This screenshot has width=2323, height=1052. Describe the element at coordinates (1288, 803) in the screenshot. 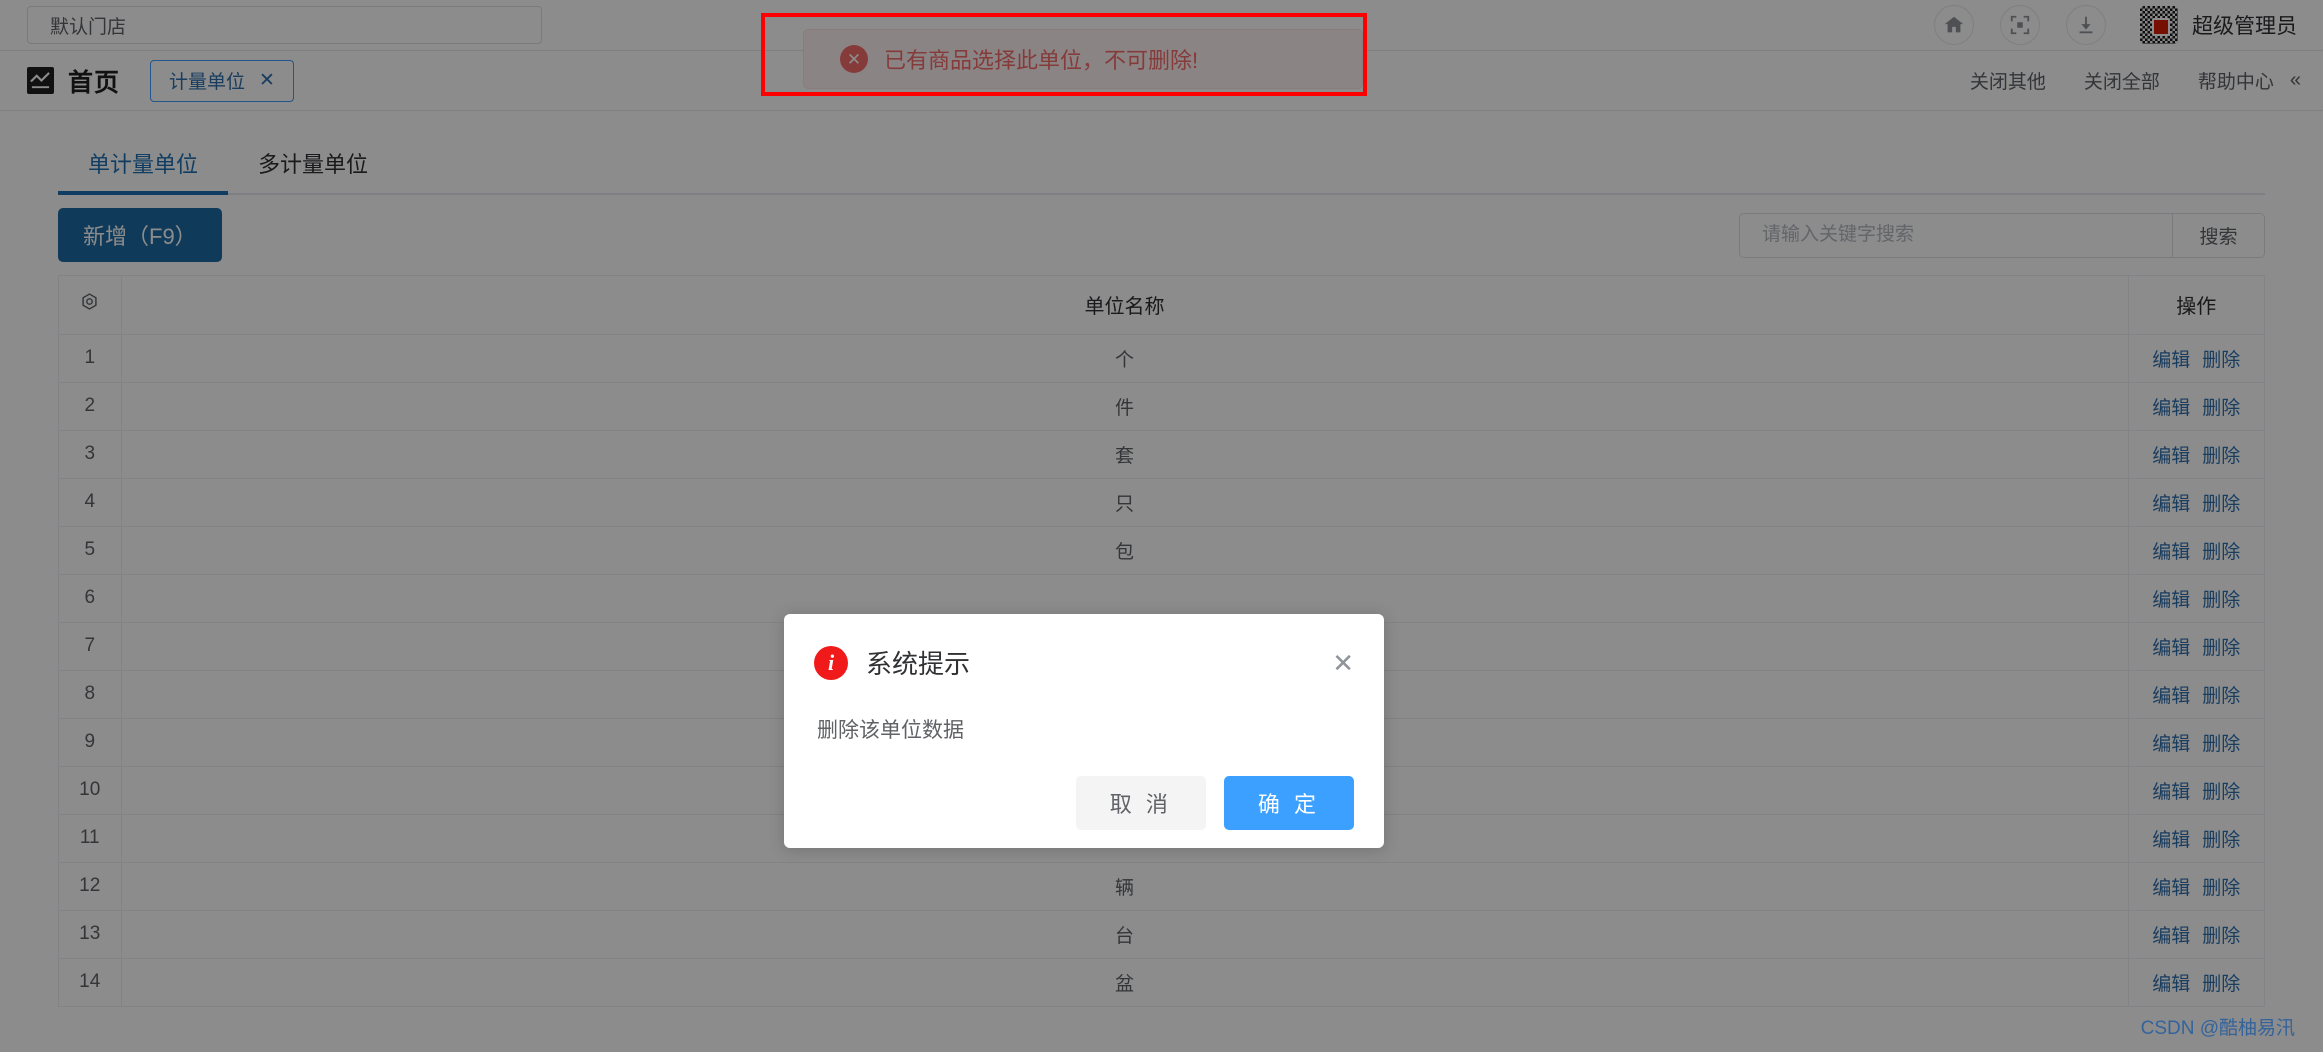

I see `confirm-button: 确 定` at that location.